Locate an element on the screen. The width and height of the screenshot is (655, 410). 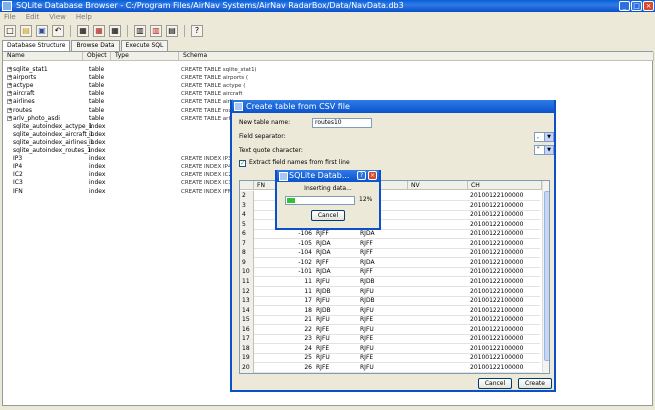
table-row: 16 22 RJFE RJFU 20100122100000 is located at coordinates (390, 329).